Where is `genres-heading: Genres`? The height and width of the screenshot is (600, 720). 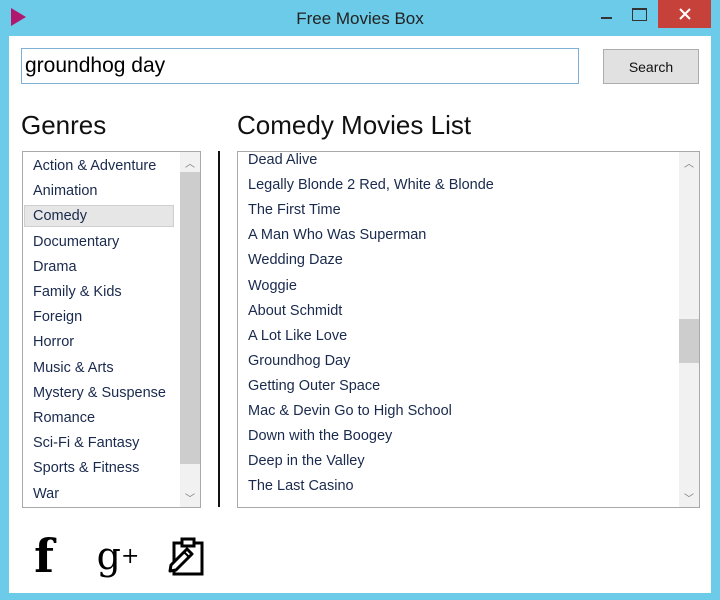 genres-heading: Genres is located at coordinates (64, 125).